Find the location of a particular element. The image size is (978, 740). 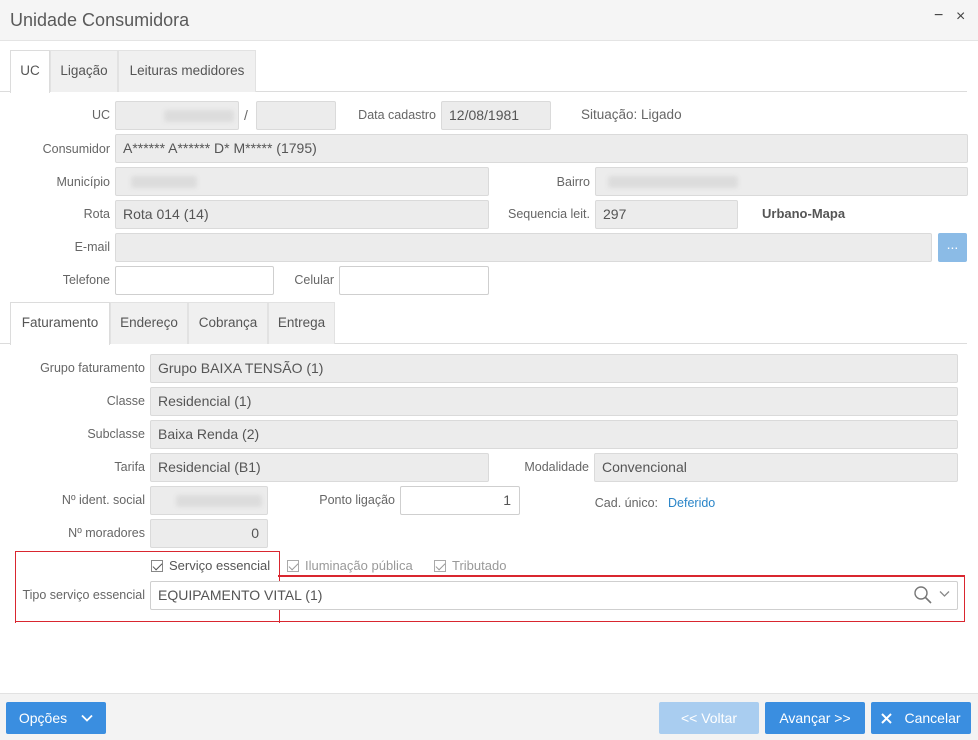

tarifa-field: Residencial (B1) is located at coordinates (319, 467).